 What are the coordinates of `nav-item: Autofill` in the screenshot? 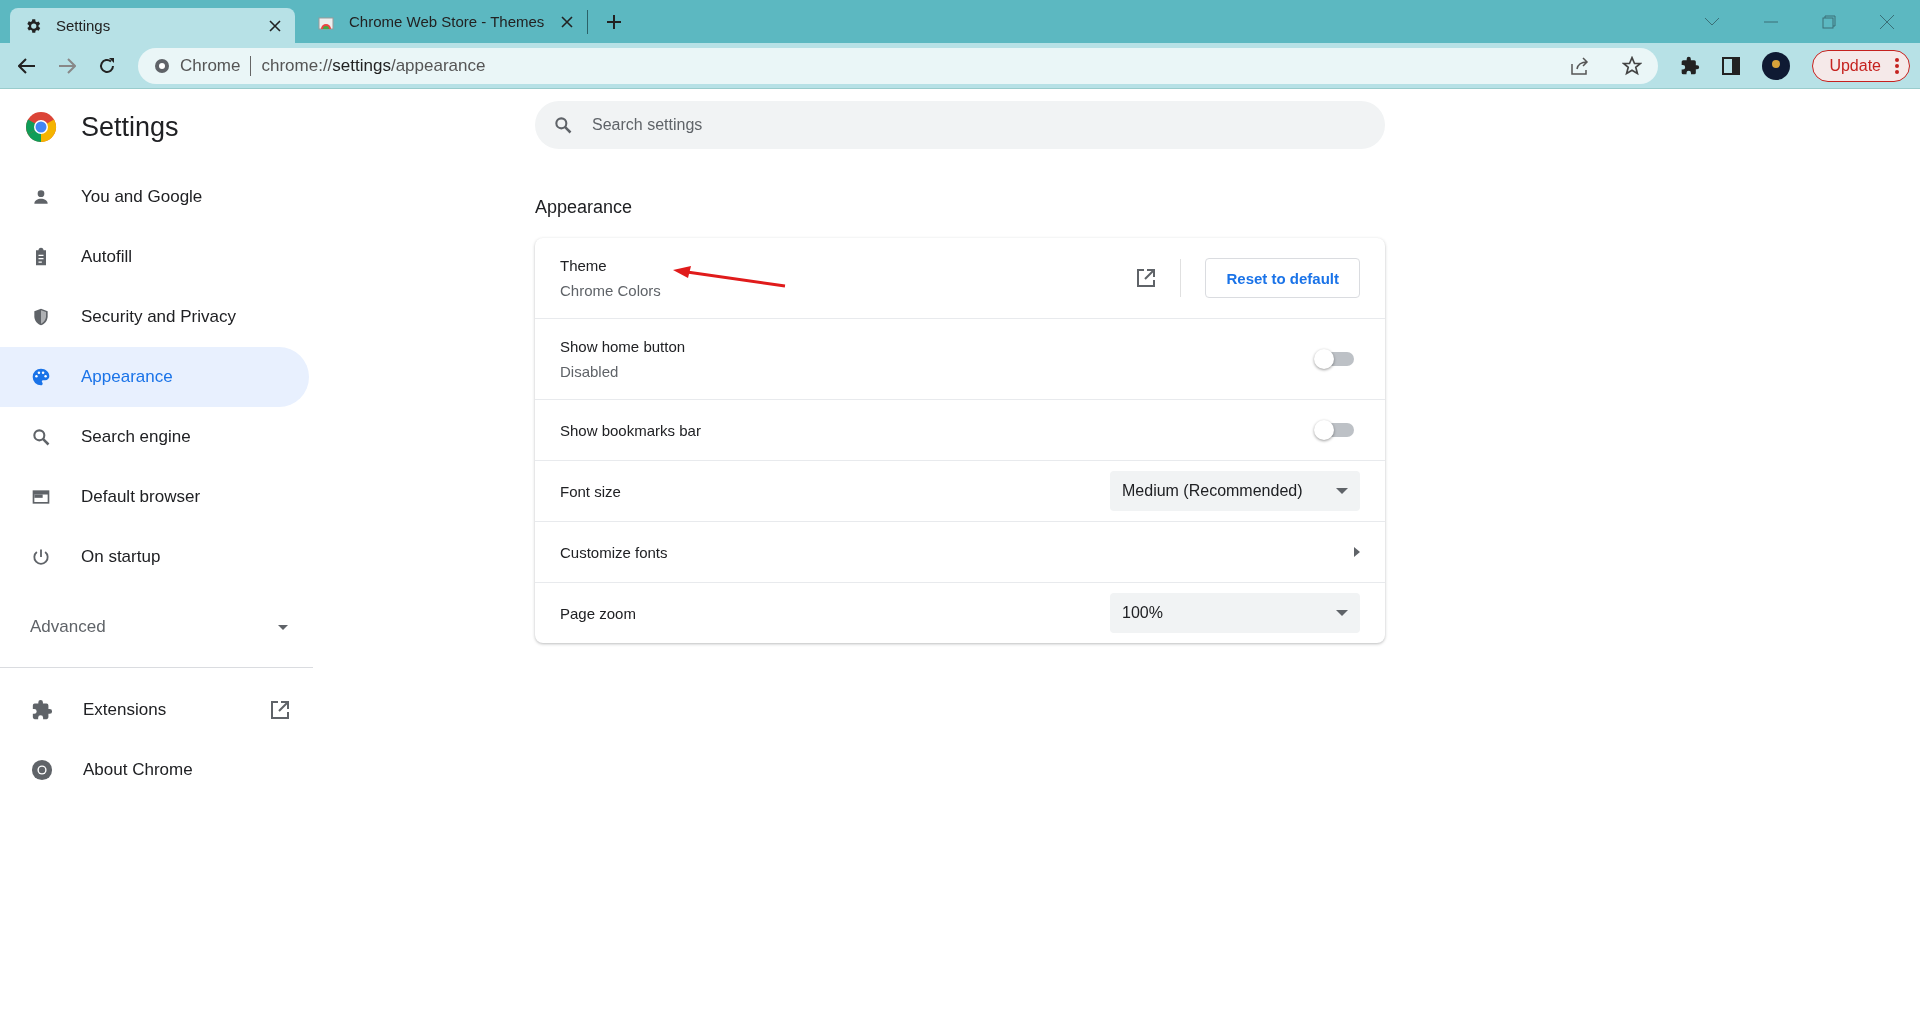 It's located at (155, 257).